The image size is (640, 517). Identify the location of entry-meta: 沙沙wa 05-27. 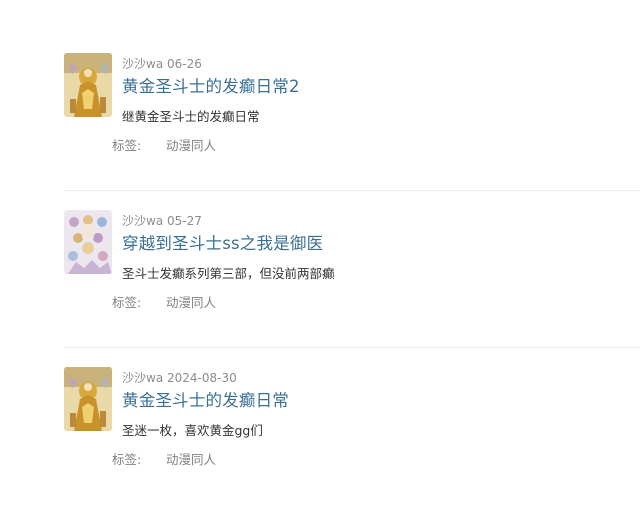
(162, 220).